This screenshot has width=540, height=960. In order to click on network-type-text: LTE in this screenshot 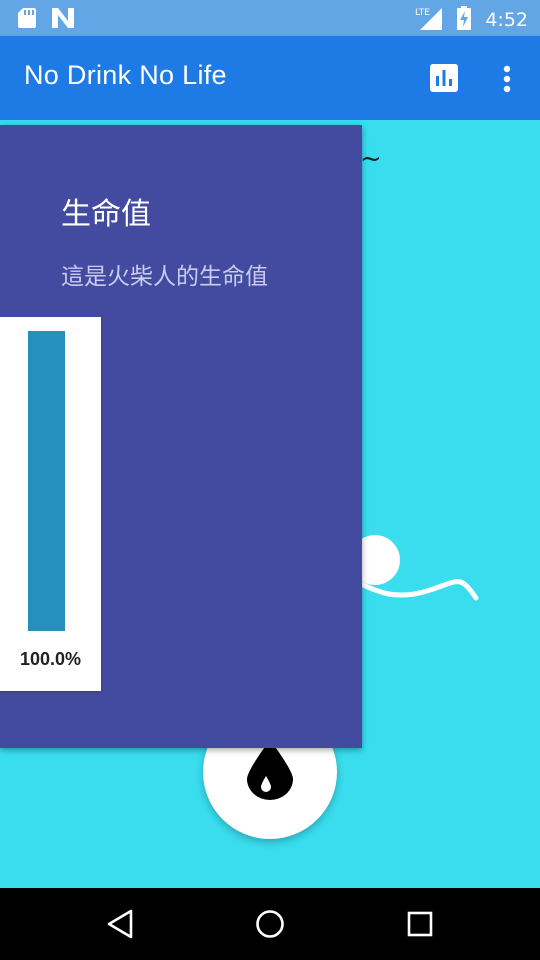, I will do `click(422, 13)`.